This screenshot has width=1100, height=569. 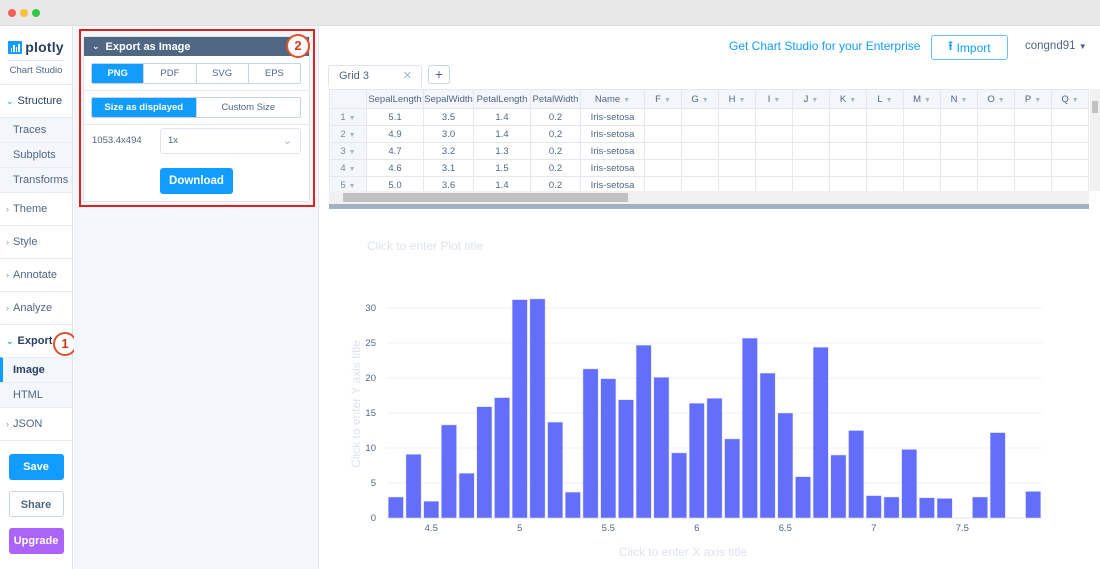 I want to click on sidebar-group-style: › Style, so click(x=36, y=241).